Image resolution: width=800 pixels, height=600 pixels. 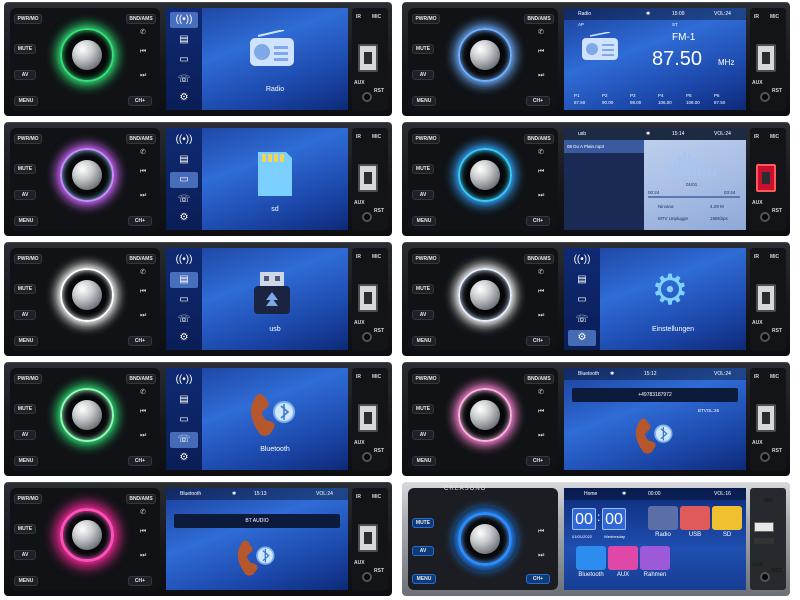 I want to click on phone-number-display: +49783187972, so click(x=655, y=395).